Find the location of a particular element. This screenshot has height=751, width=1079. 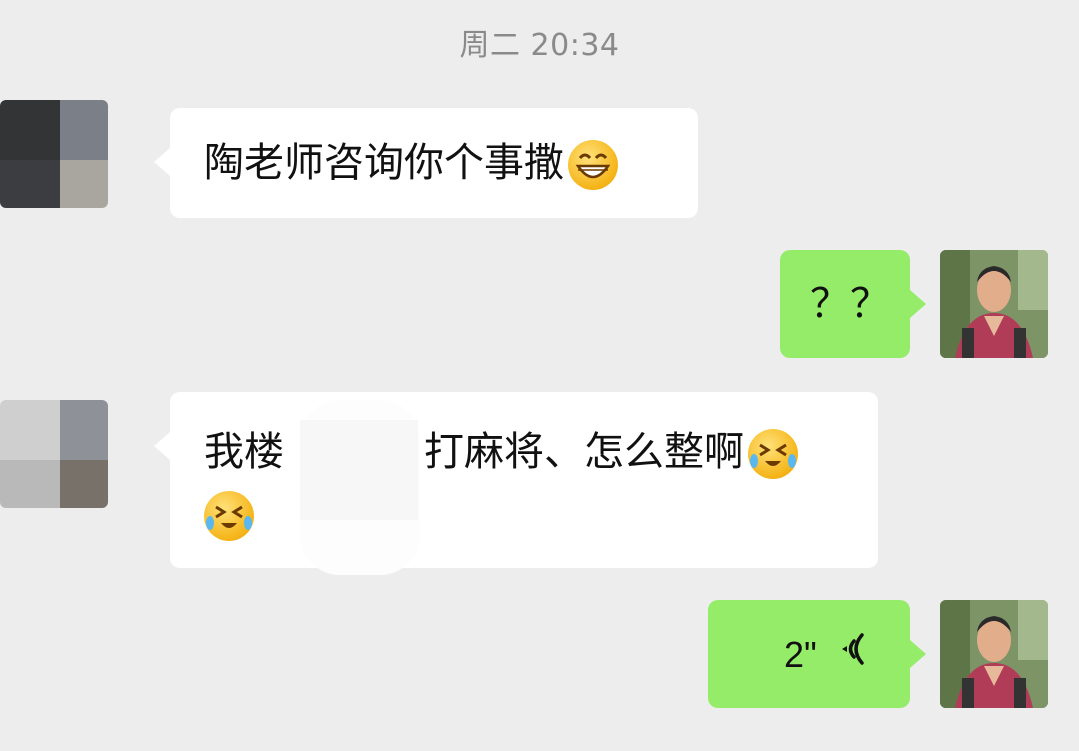

message-text: 陶老师咨询你个事撒 is located at coordinates (384, 163).